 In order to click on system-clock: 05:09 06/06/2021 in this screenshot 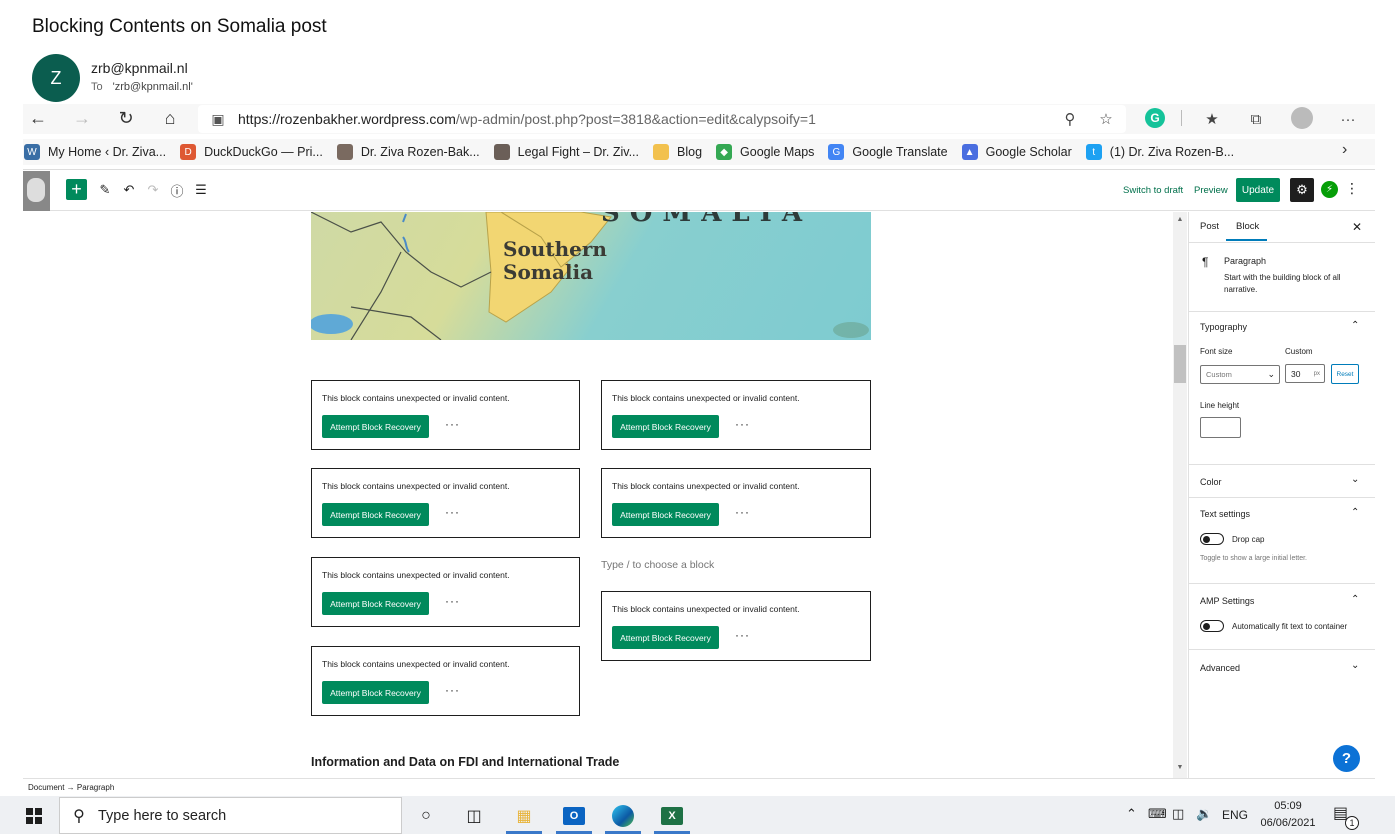, I will do `click(1288, 815)`.